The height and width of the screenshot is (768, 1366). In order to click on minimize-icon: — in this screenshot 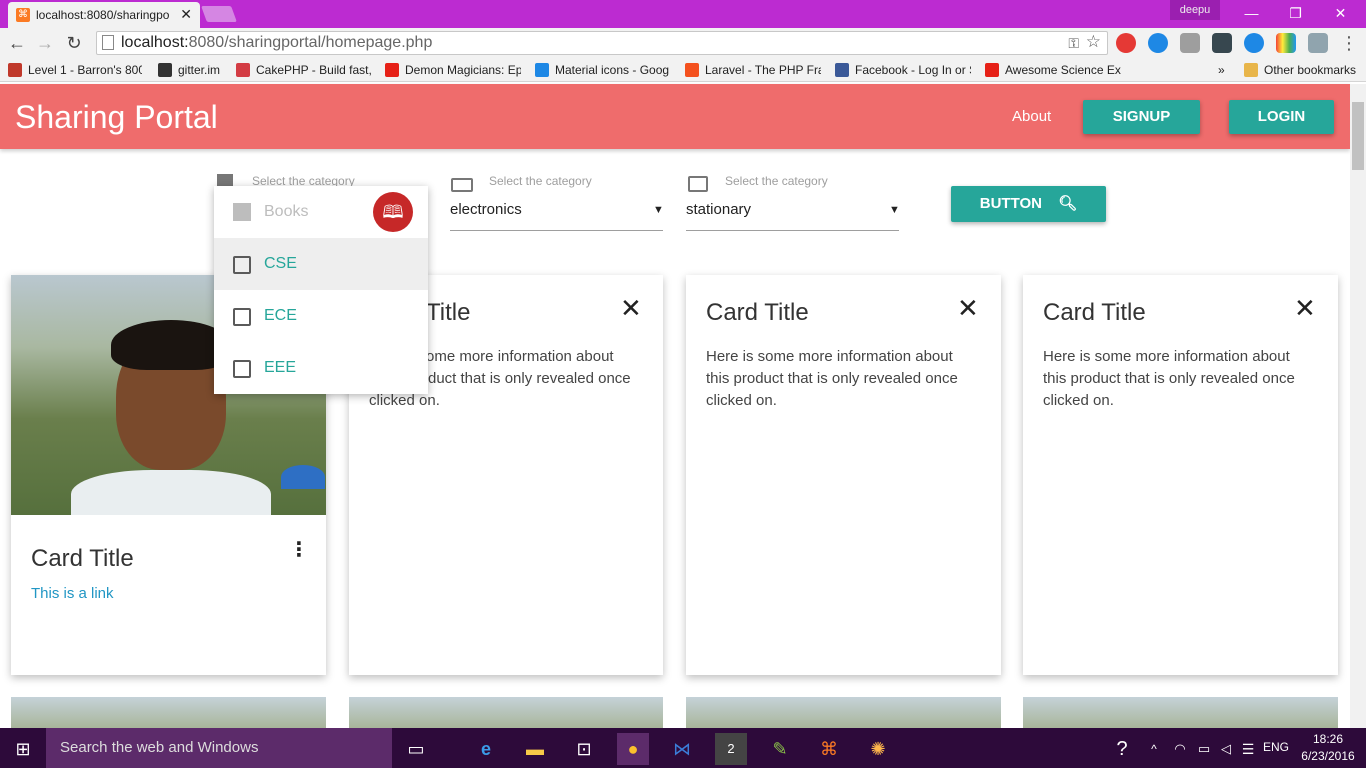, I will do `click(1251, 14)`.